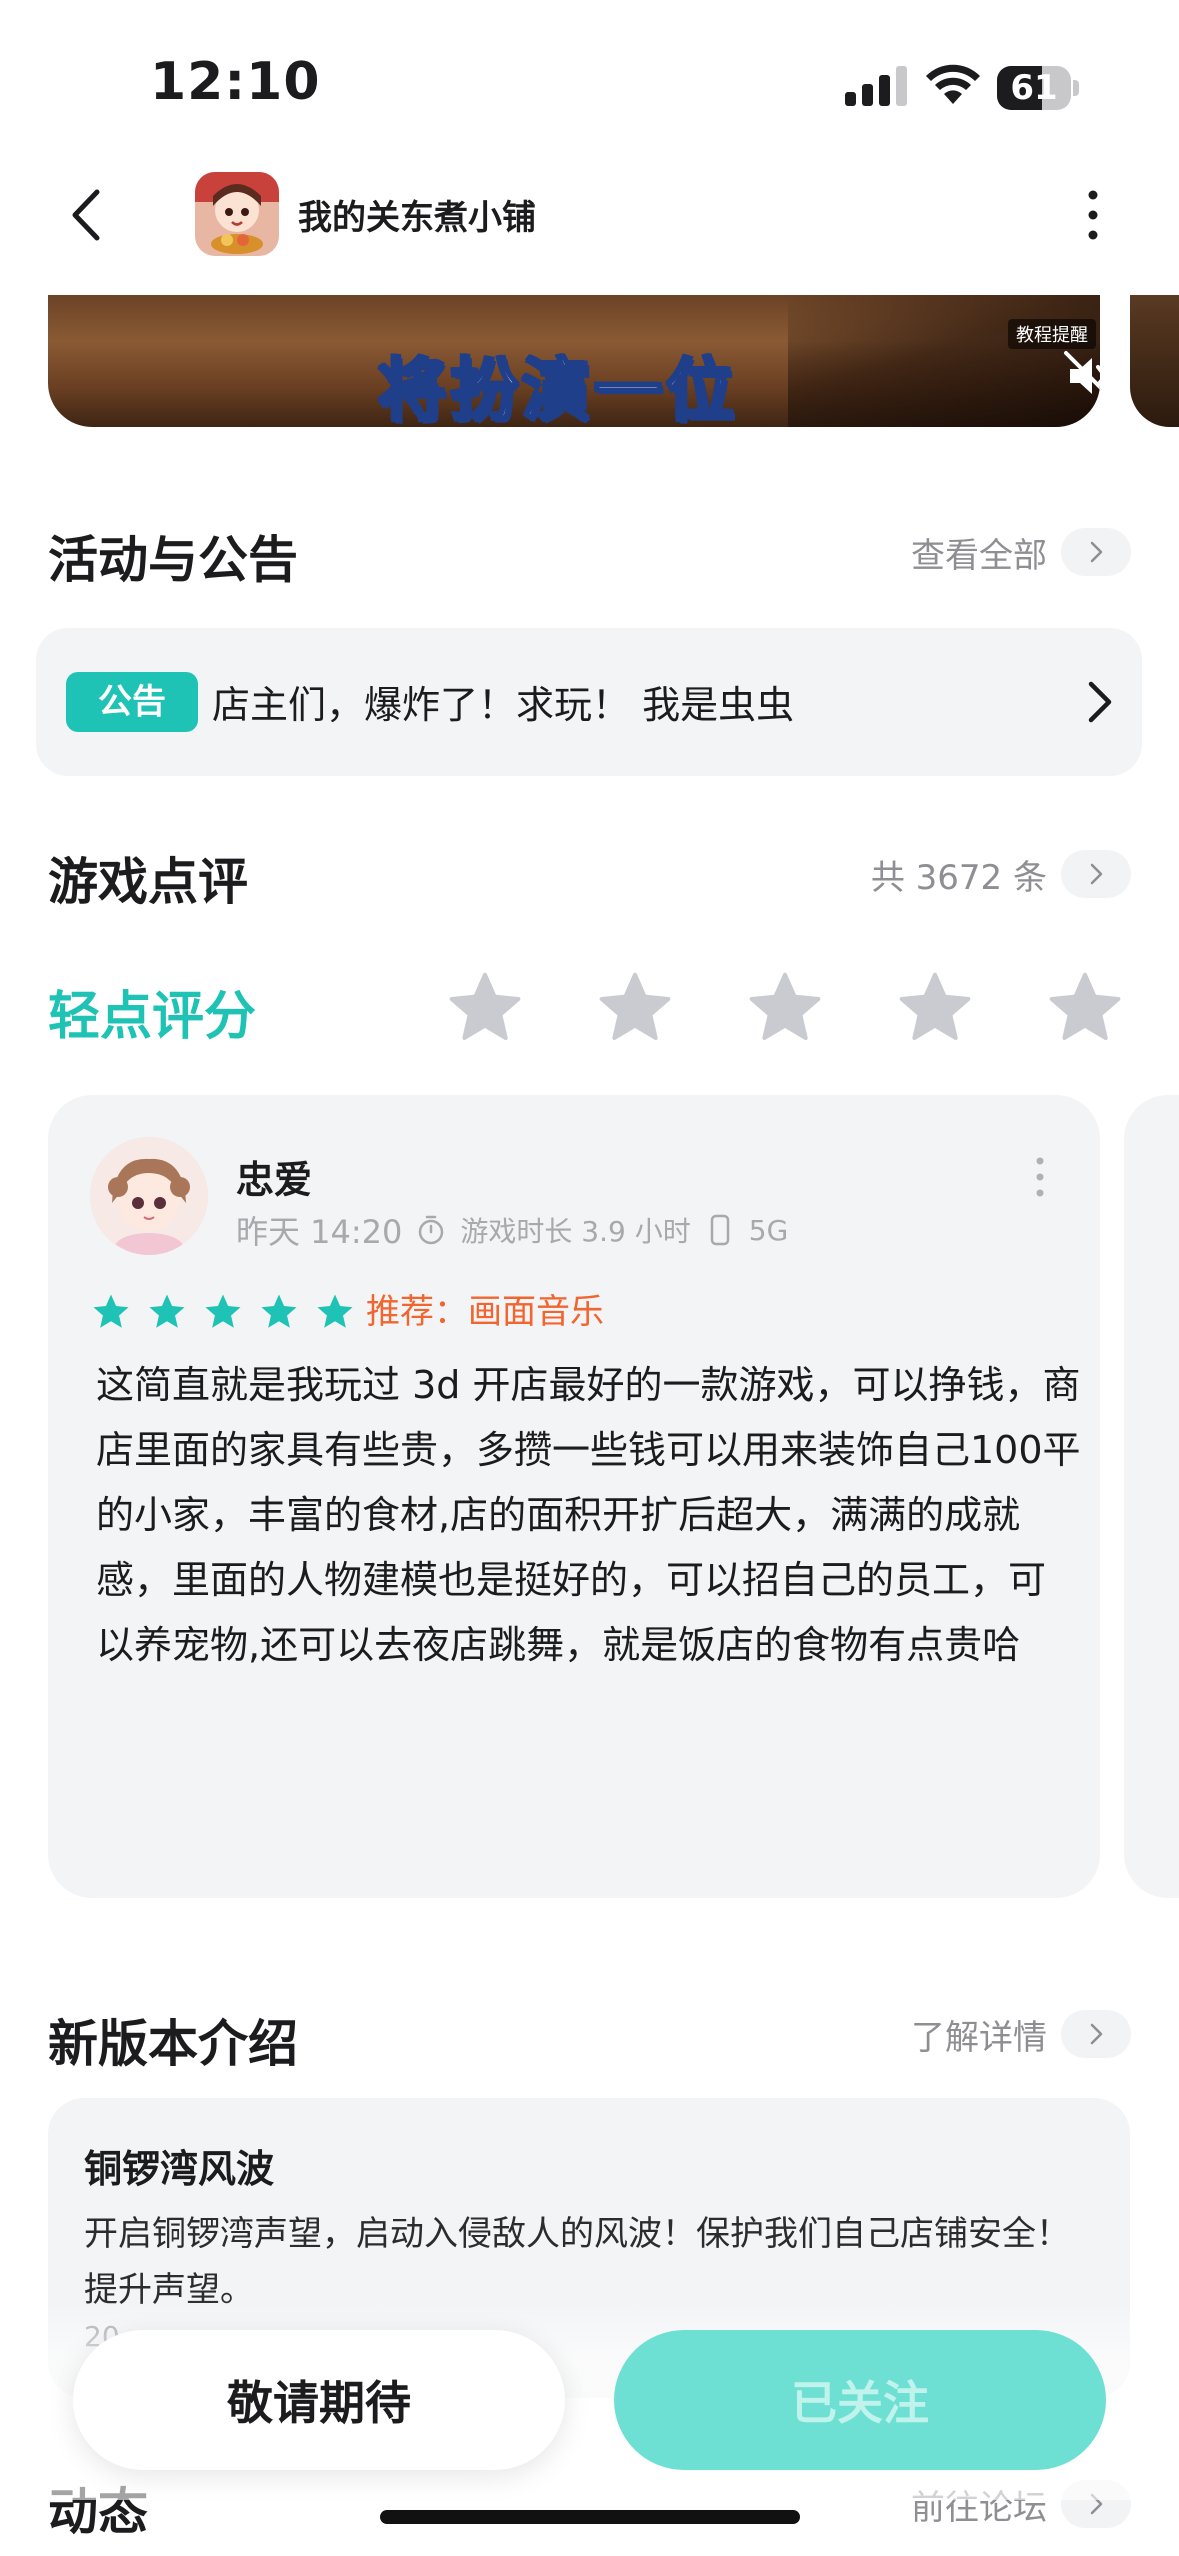 This screenshot has width=1179, height=2556. Describe the element at coordinates (132, 702) in the screenshot. I see `announcement-badge: 公告` at that location.